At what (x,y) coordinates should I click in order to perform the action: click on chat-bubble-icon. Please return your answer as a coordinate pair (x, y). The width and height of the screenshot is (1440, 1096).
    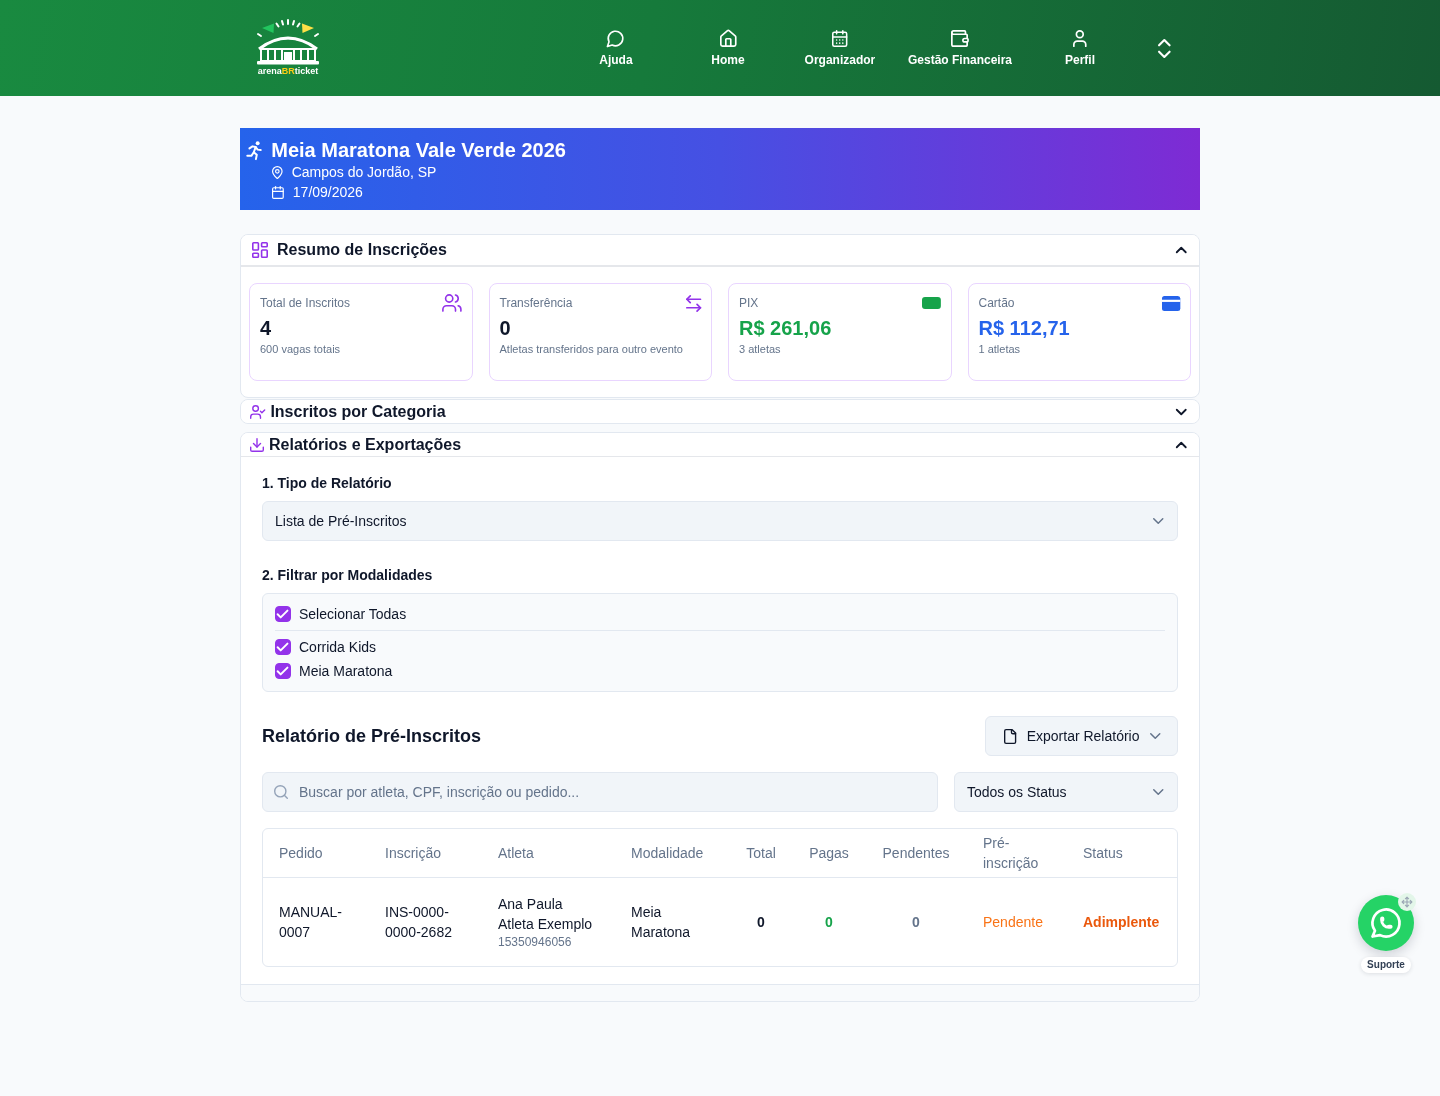
    Looking at the image, I should click on (616, 38).